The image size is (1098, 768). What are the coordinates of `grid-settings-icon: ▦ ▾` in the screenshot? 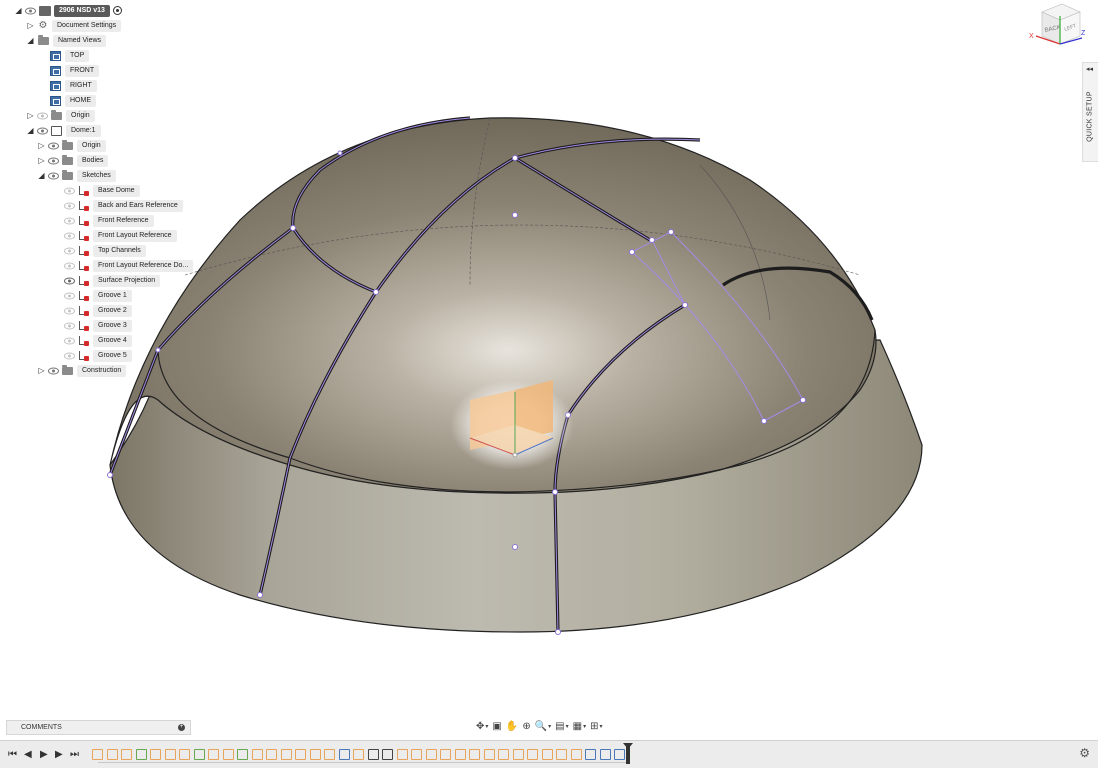 It's located at (579, 726).